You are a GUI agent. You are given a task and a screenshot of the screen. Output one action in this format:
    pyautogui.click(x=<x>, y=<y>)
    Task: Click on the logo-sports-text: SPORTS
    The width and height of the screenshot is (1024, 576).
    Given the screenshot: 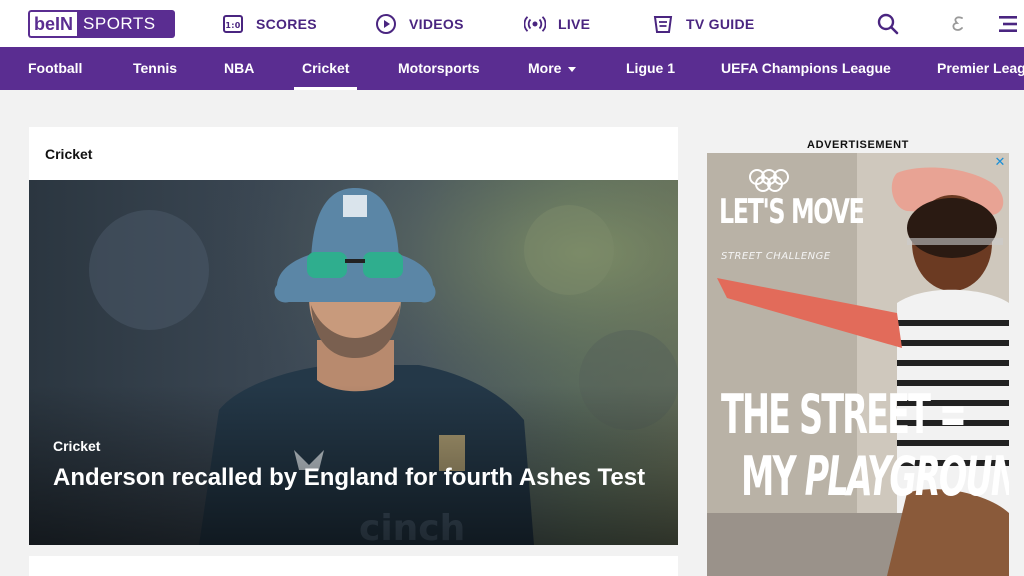 What is the action you would take?
    pyautogui.click(x=126, y=24)
    